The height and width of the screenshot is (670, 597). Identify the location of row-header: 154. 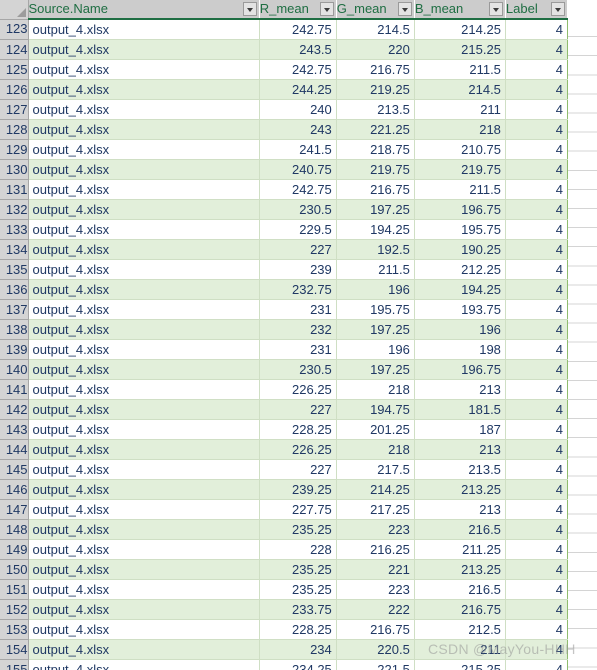
(14, 649).